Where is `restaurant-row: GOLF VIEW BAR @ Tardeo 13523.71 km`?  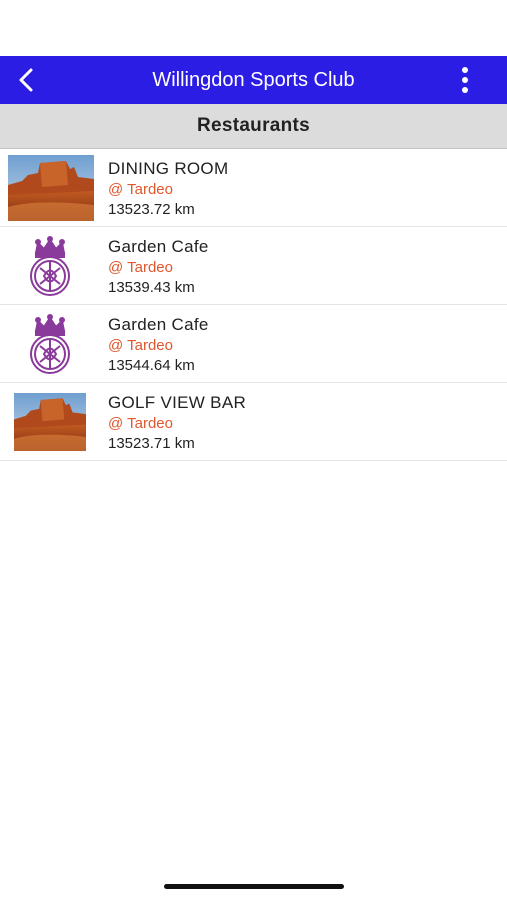 restaurant-row: GOLF VIEW BAR @ Tardeo 13523.71 km is located at coordinates (253, 422).